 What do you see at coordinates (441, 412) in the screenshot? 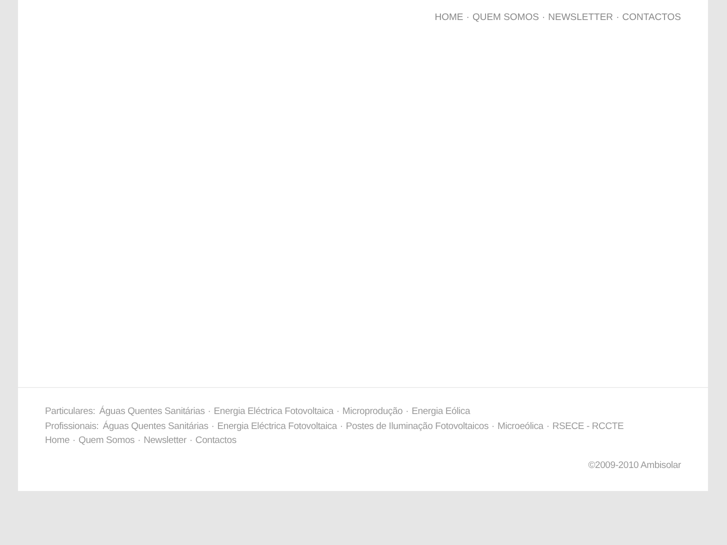
I see `nav-link: Energia Eólica` at bounding box center [441, 412].